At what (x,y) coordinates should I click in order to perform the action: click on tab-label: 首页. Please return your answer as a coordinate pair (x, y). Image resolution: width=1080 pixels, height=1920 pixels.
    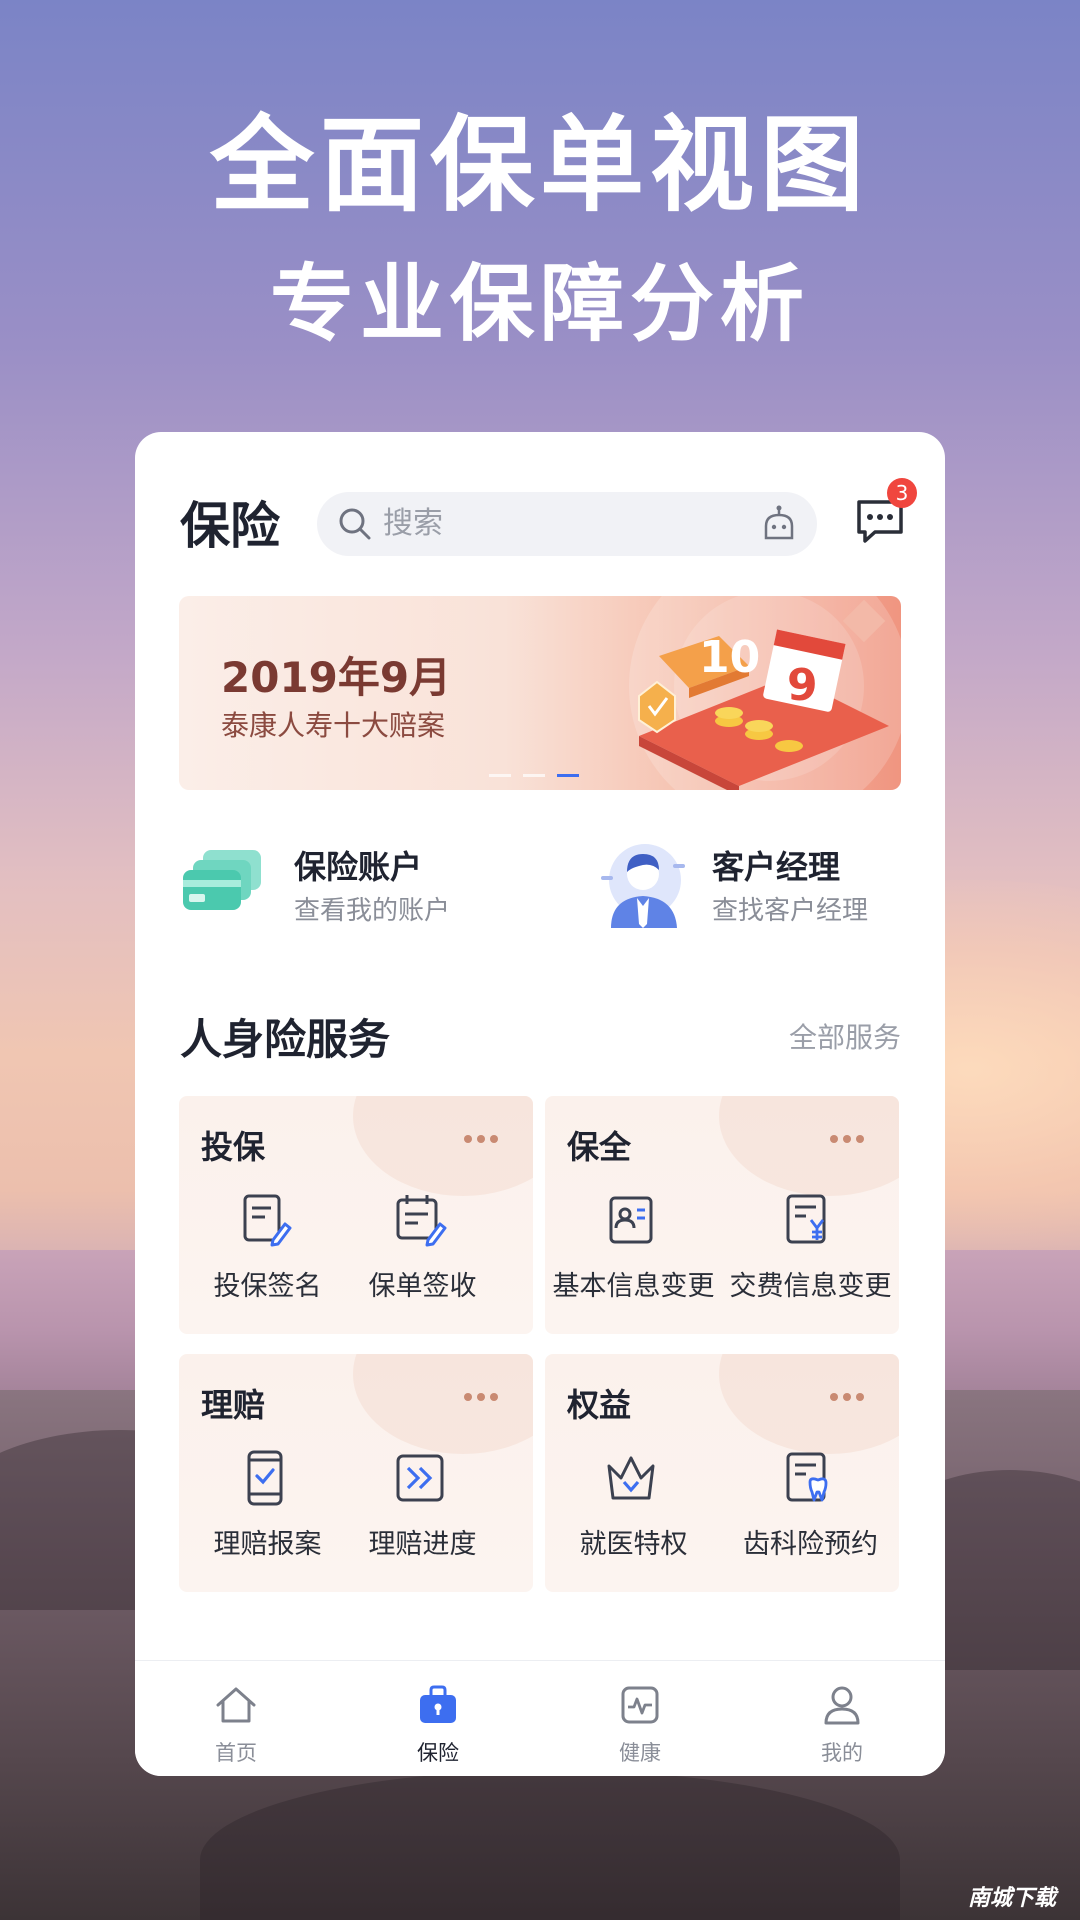
    Looking at the image, I should click on (236, 1753).